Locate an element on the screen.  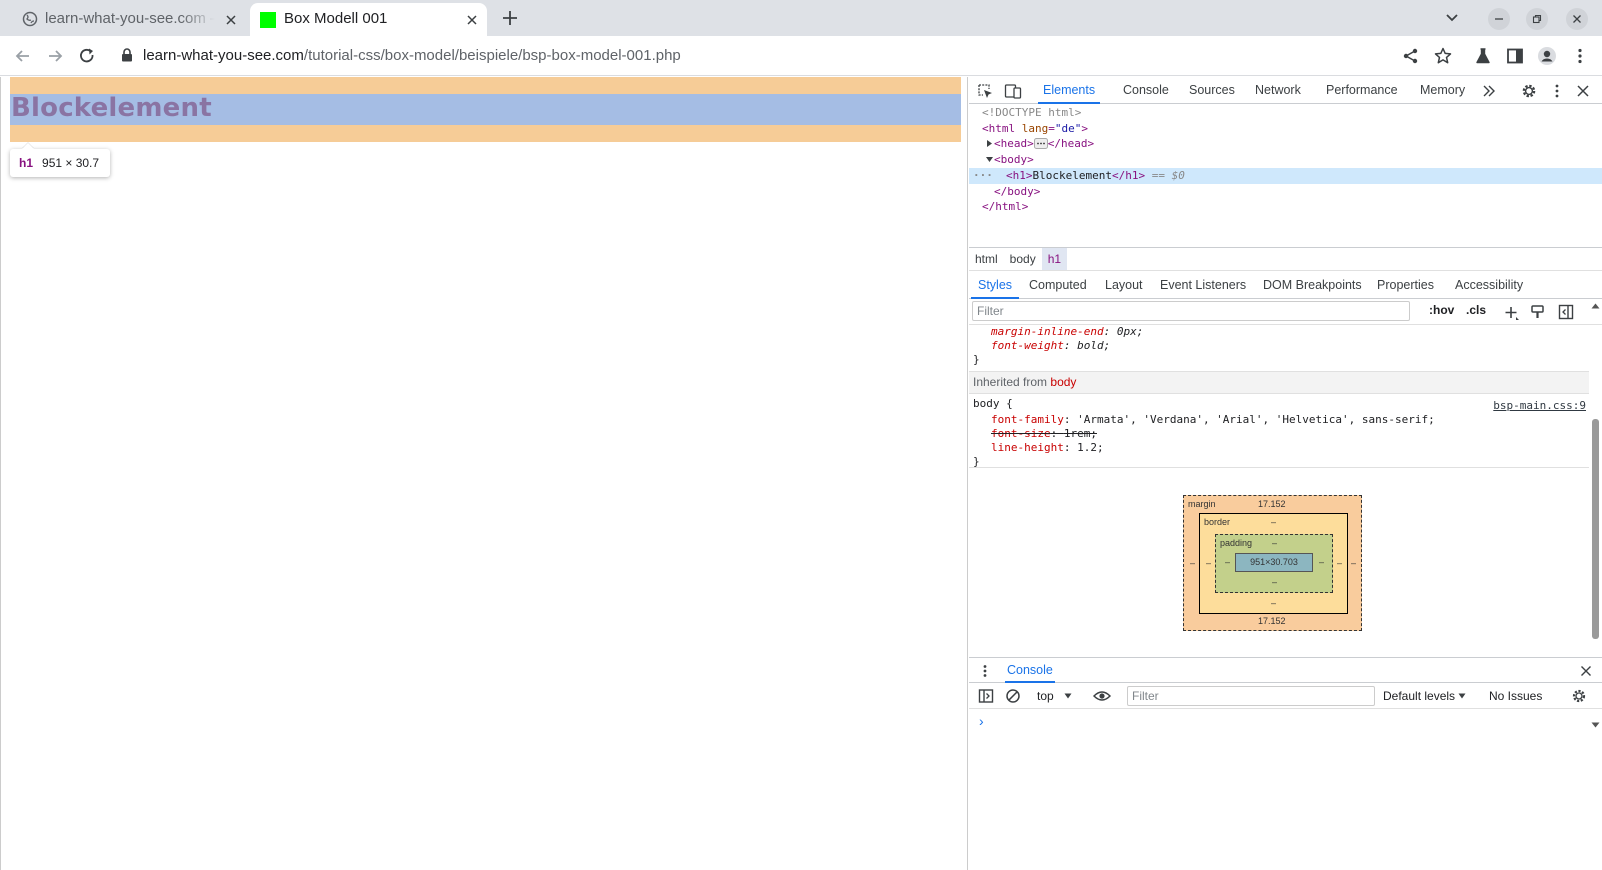
forward-arrow-icon is located at coordinates (55, 56).